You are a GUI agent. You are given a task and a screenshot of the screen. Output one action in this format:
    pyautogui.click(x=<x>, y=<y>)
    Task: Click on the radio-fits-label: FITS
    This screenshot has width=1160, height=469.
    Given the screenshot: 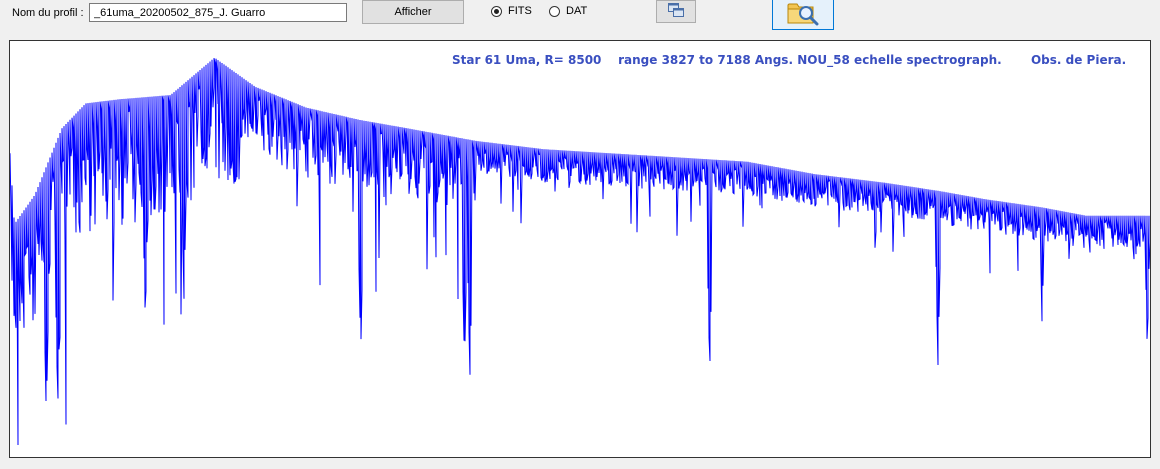 What is the action you would take?
    pyautogui.click(x=520, y=11)
    